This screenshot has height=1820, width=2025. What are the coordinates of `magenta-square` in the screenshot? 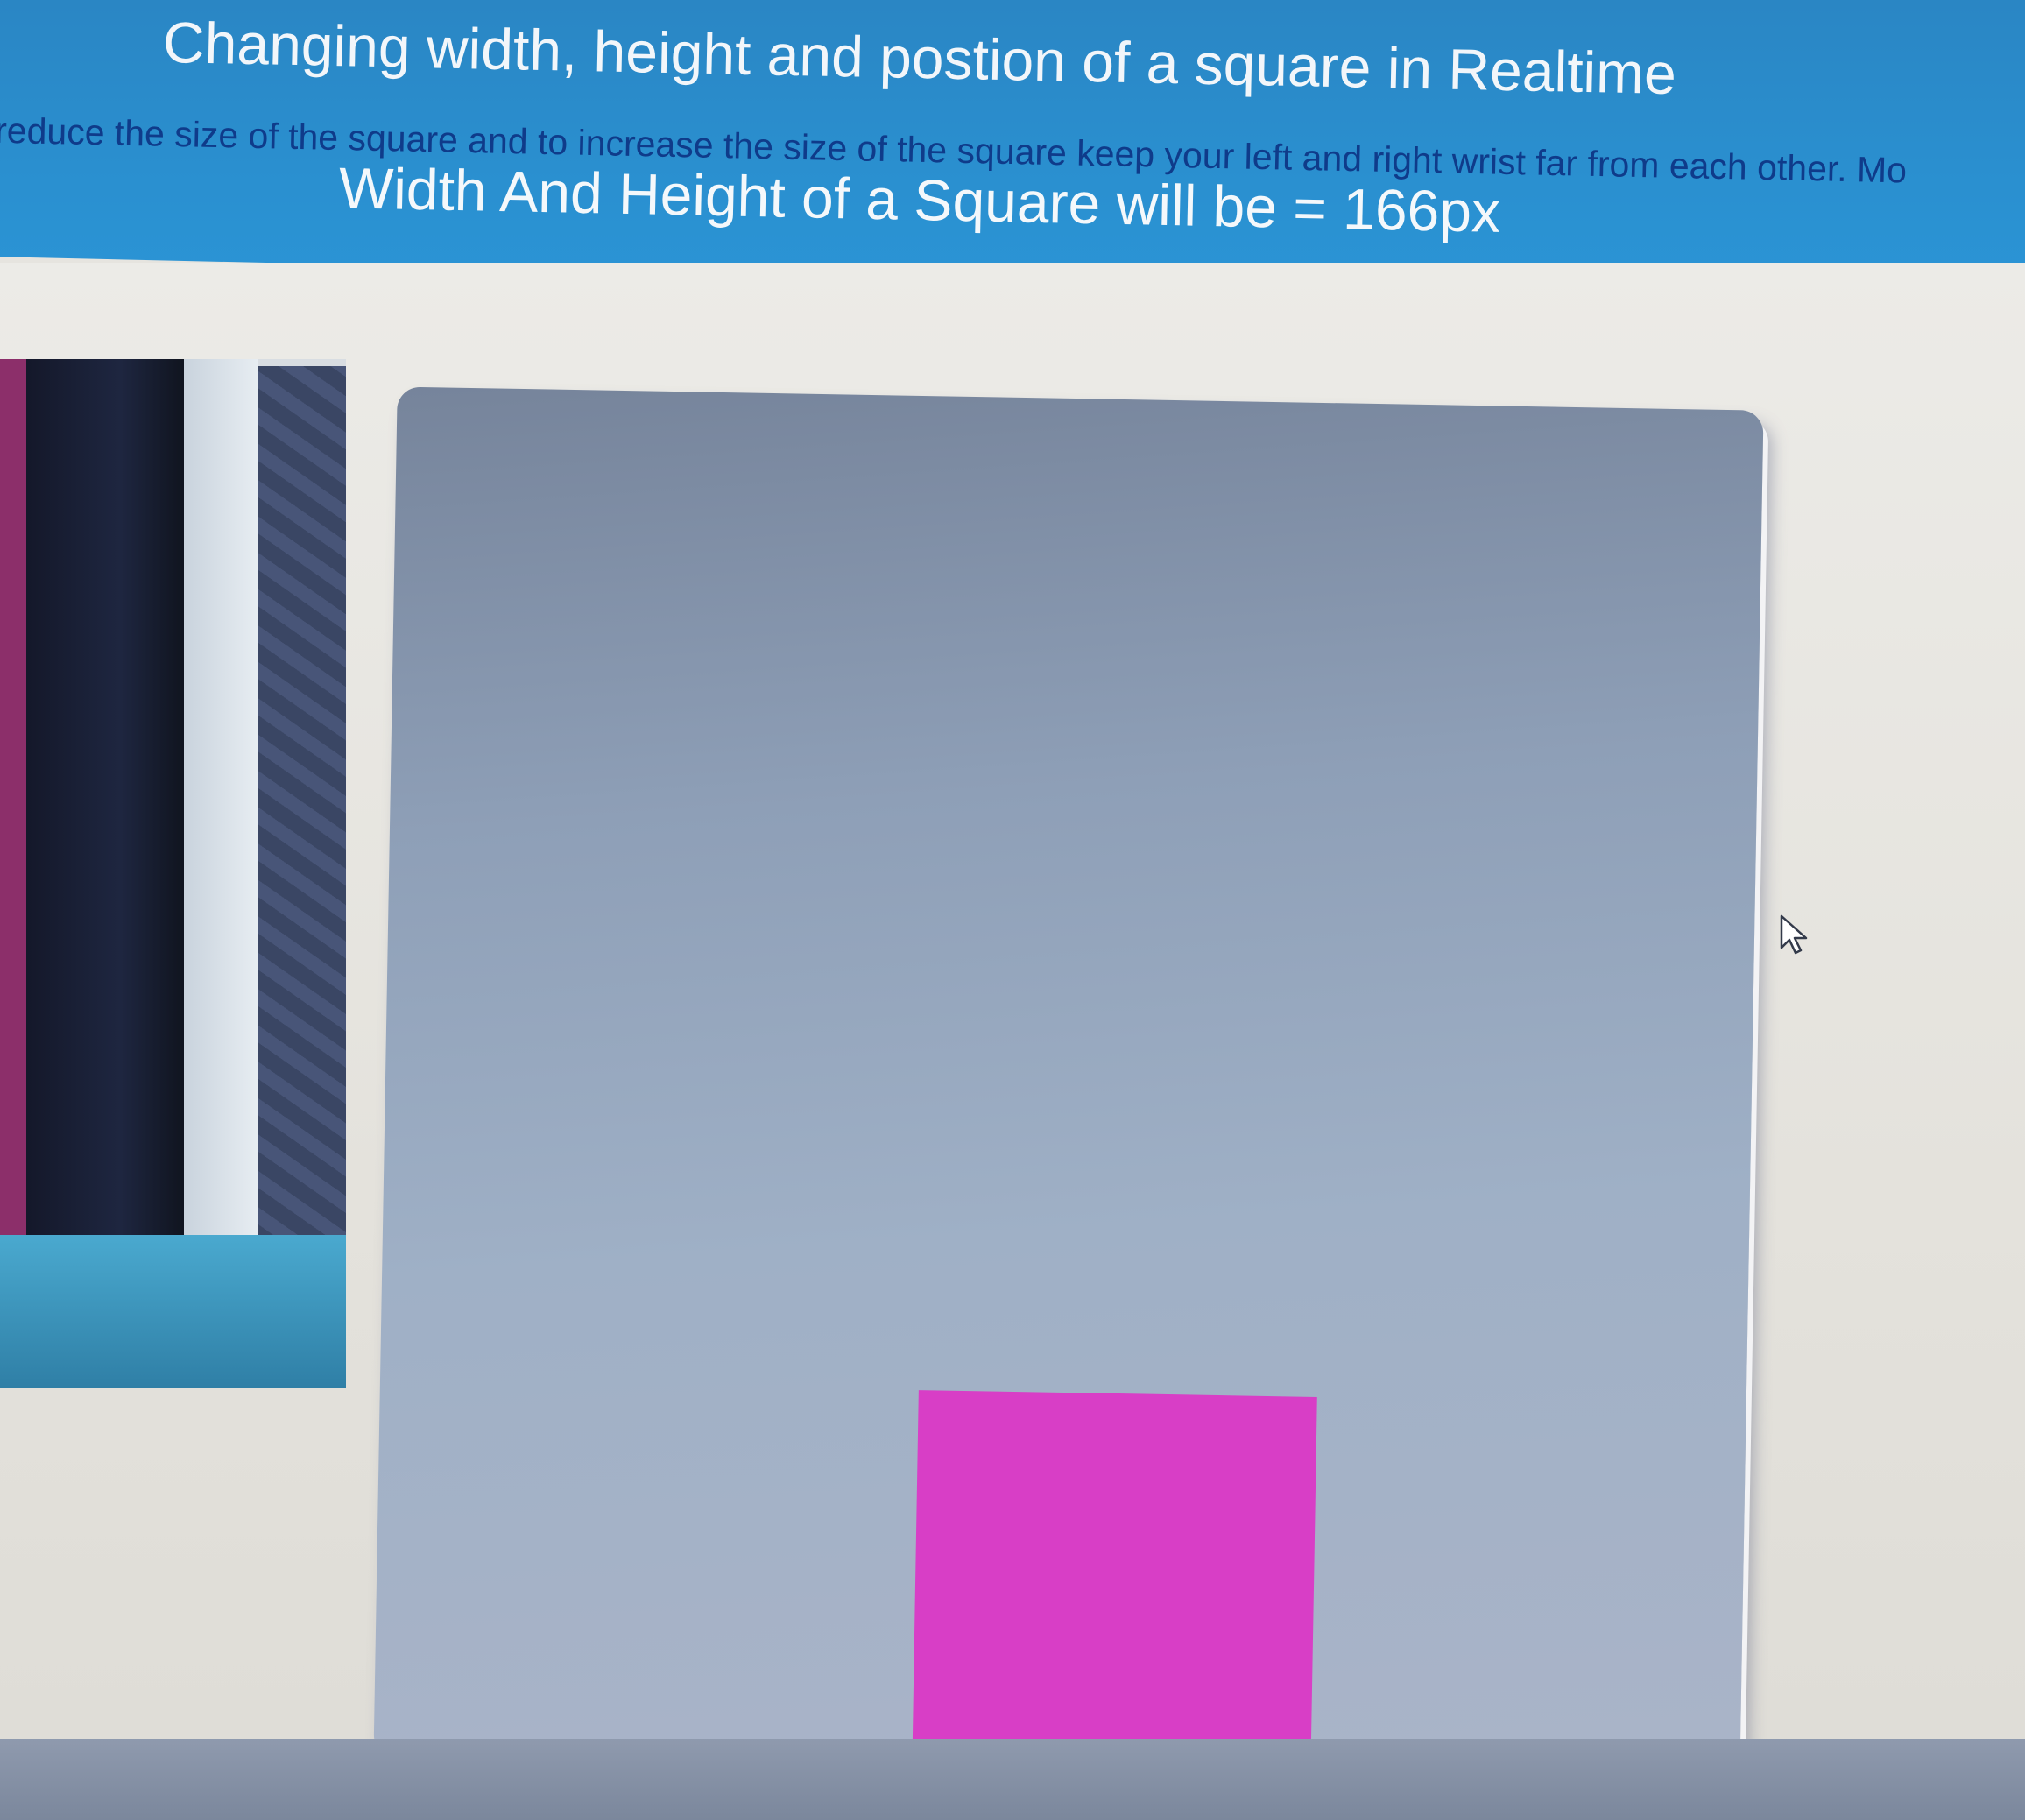 It's located at (1114, 1582).